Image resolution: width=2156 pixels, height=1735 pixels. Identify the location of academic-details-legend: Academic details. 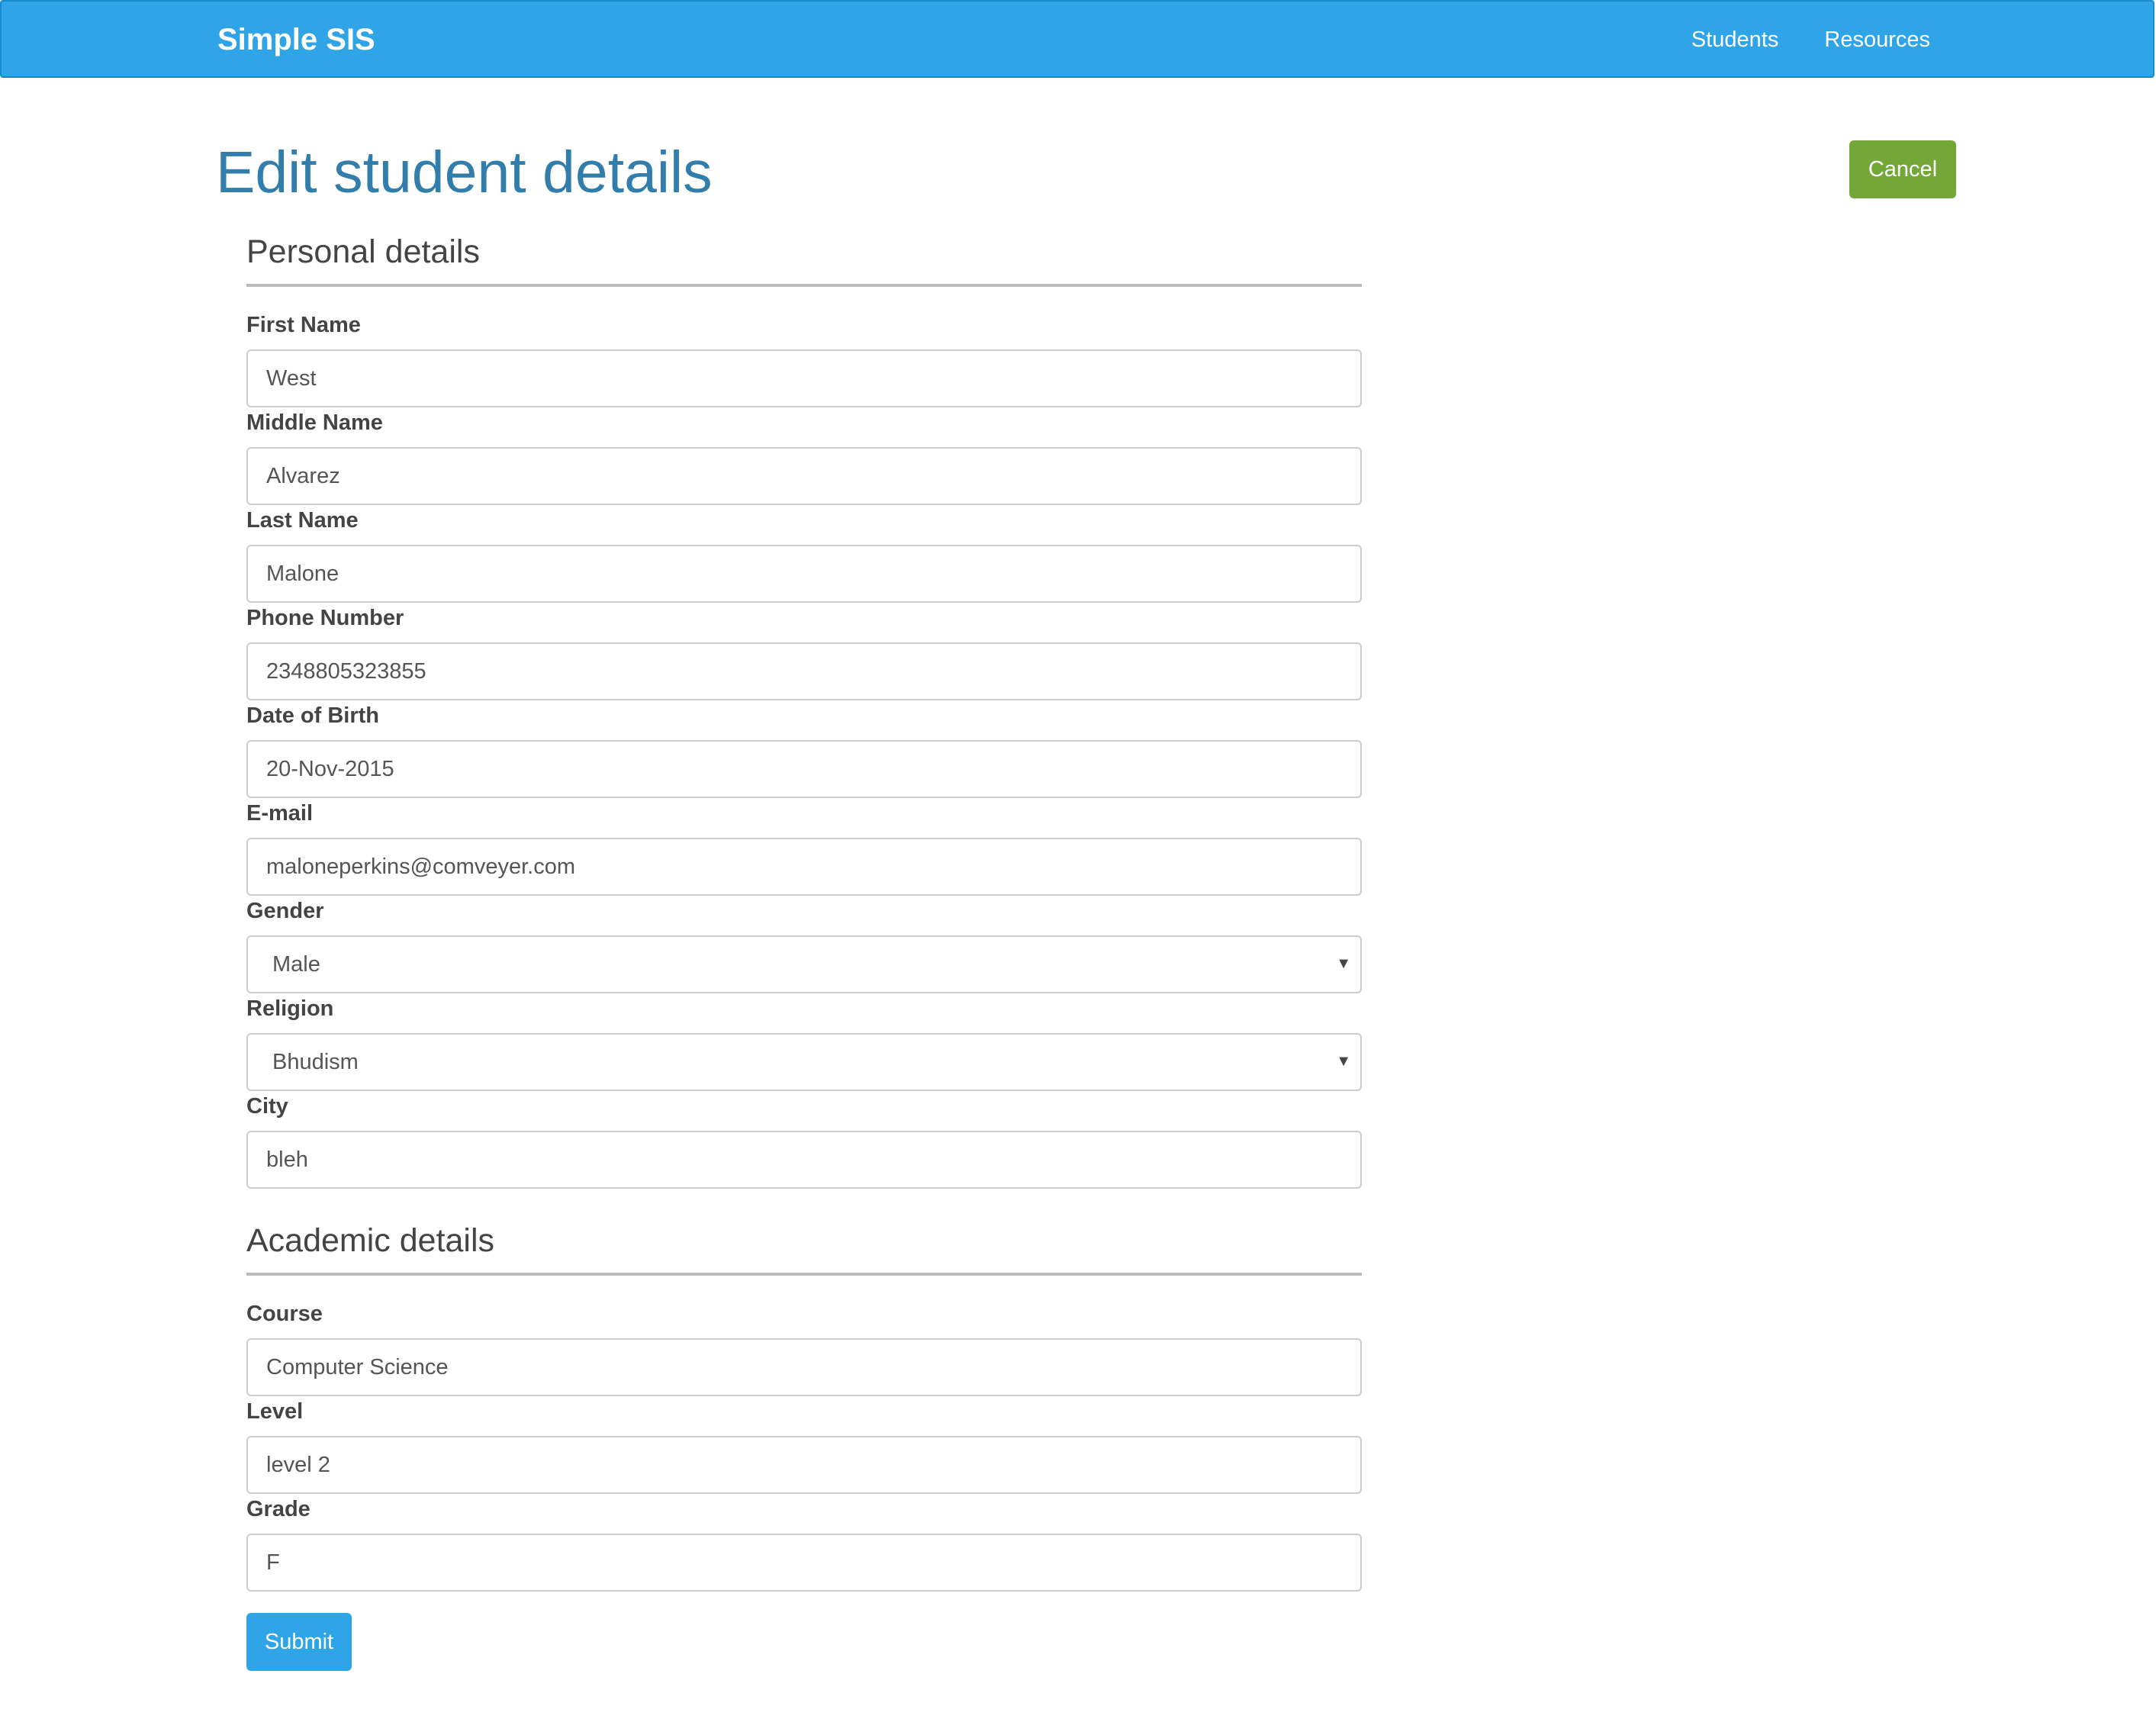
(804, 1247).